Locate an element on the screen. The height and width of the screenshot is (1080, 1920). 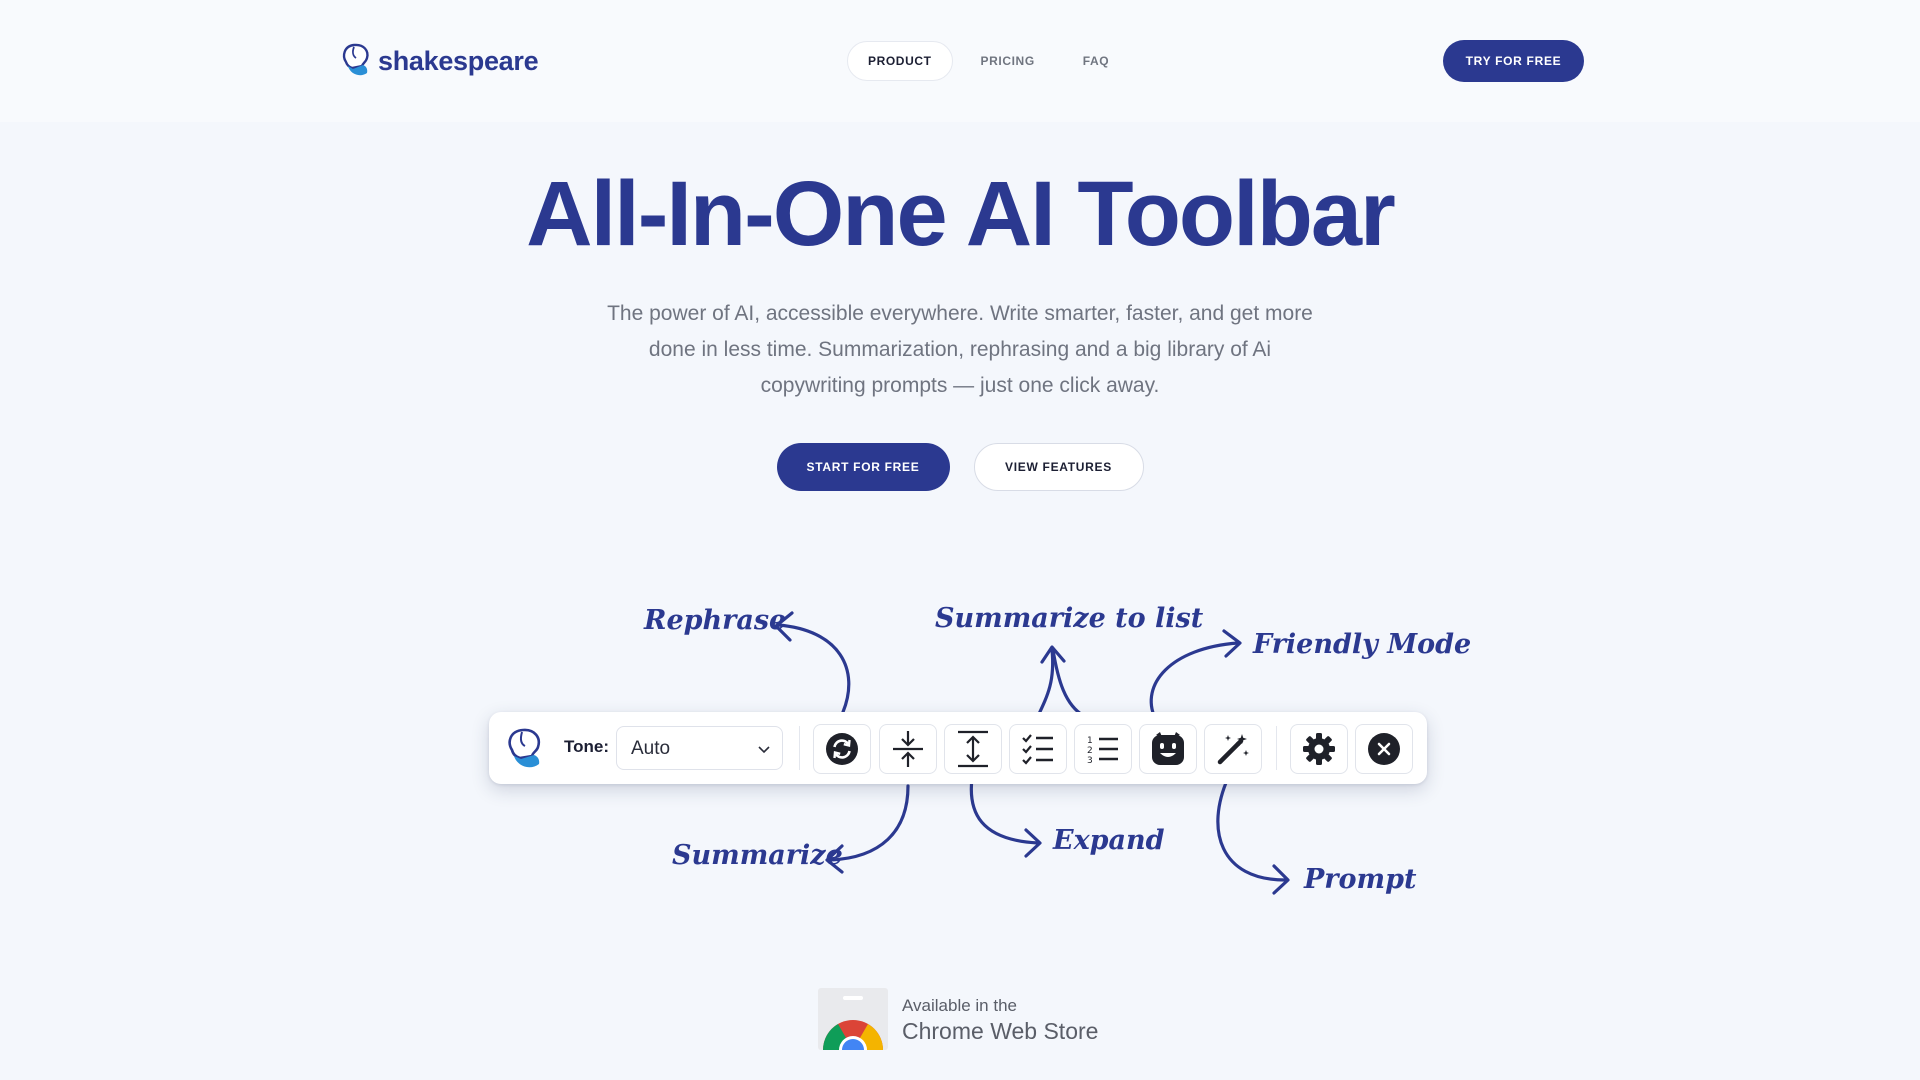
annotation-rephrase: Rephrase is located at coordinates (715, 620).